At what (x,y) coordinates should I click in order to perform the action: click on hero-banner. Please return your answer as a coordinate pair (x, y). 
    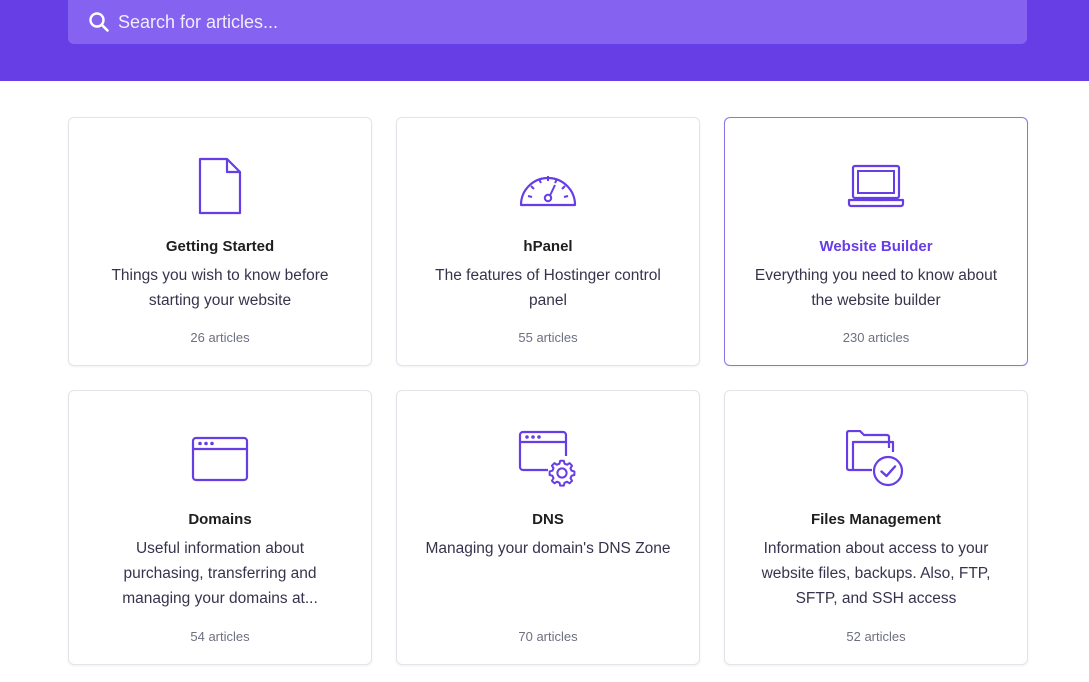
    Looking at the image, I should click on (544, 40).